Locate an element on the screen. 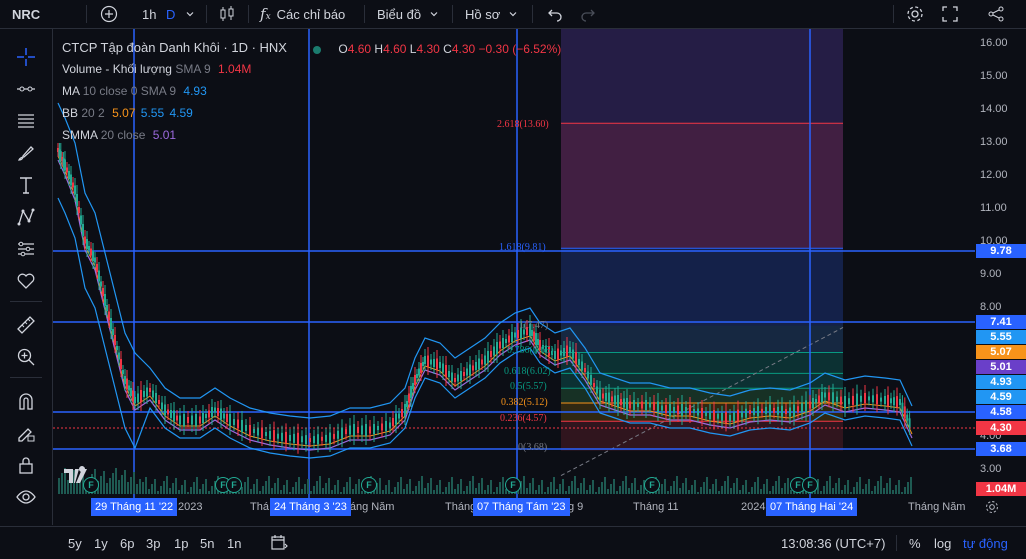 The image size is (1026, 559). candle-type-button is located at coordinates (227, 14).